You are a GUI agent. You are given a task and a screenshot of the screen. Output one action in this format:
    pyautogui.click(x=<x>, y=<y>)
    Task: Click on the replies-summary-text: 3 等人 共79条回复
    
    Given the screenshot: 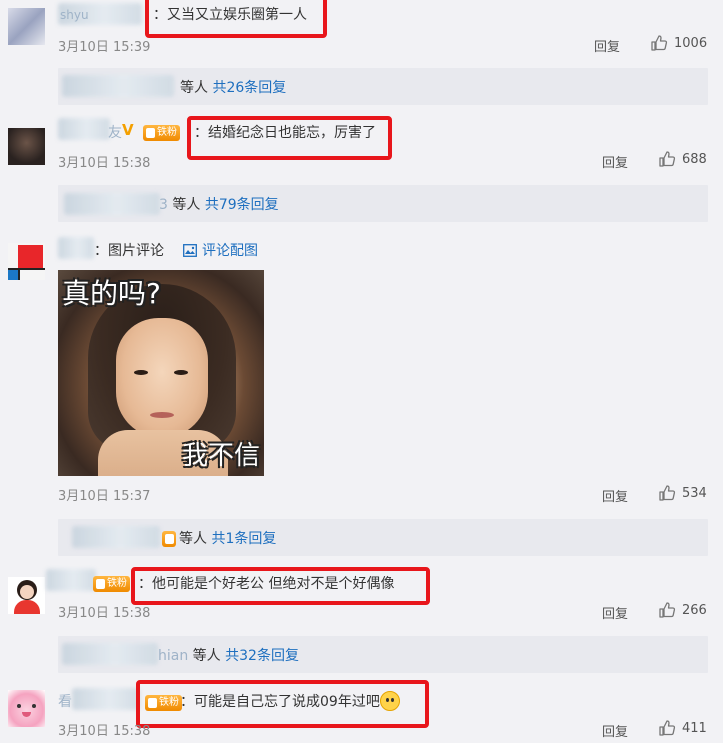 What is the action you would take?
    pyautogui.click(x=219, y=204)
    